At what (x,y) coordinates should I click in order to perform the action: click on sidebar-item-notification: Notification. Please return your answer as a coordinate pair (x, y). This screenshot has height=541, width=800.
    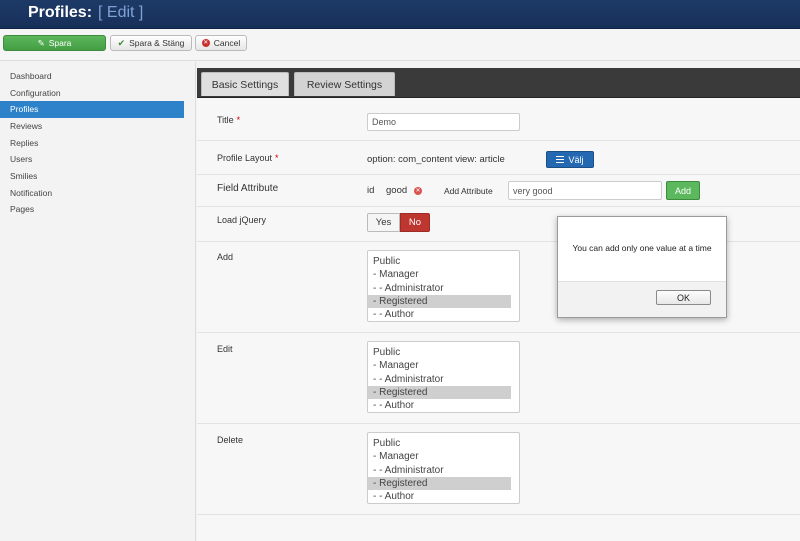
    Looking at the image, I should click on (92, 193).